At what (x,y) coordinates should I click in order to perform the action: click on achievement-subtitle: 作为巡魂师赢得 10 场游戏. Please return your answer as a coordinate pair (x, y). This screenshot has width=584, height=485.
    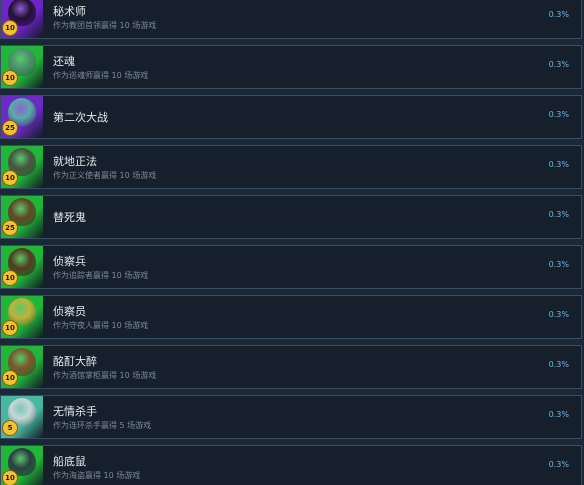
    Looking at the image, I should click on (101, 75).